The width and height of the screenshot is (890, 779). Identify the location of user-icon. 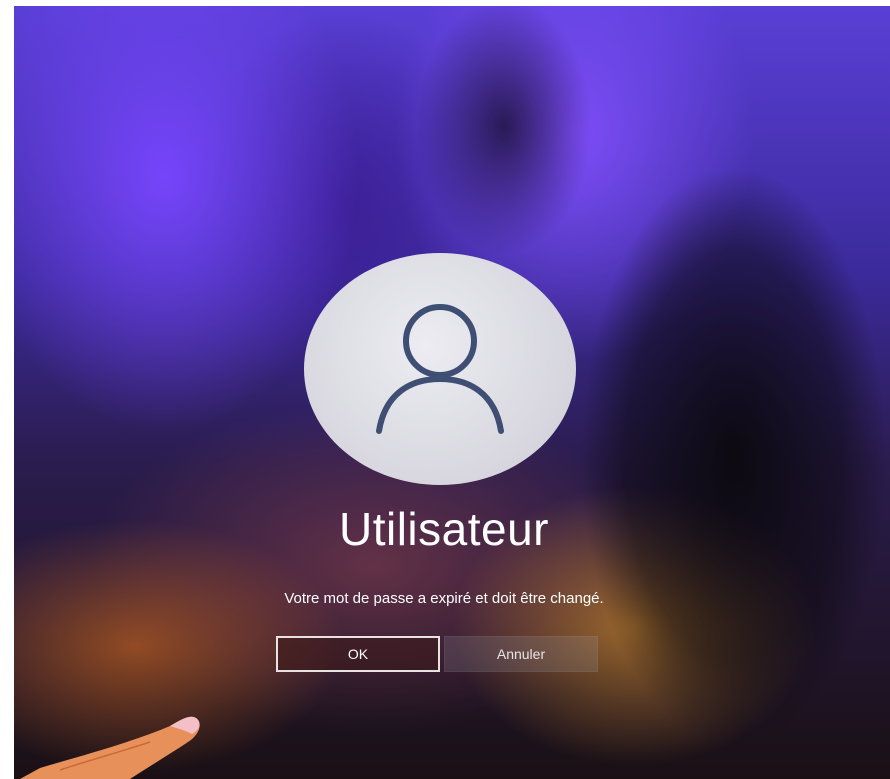
(440, 369).